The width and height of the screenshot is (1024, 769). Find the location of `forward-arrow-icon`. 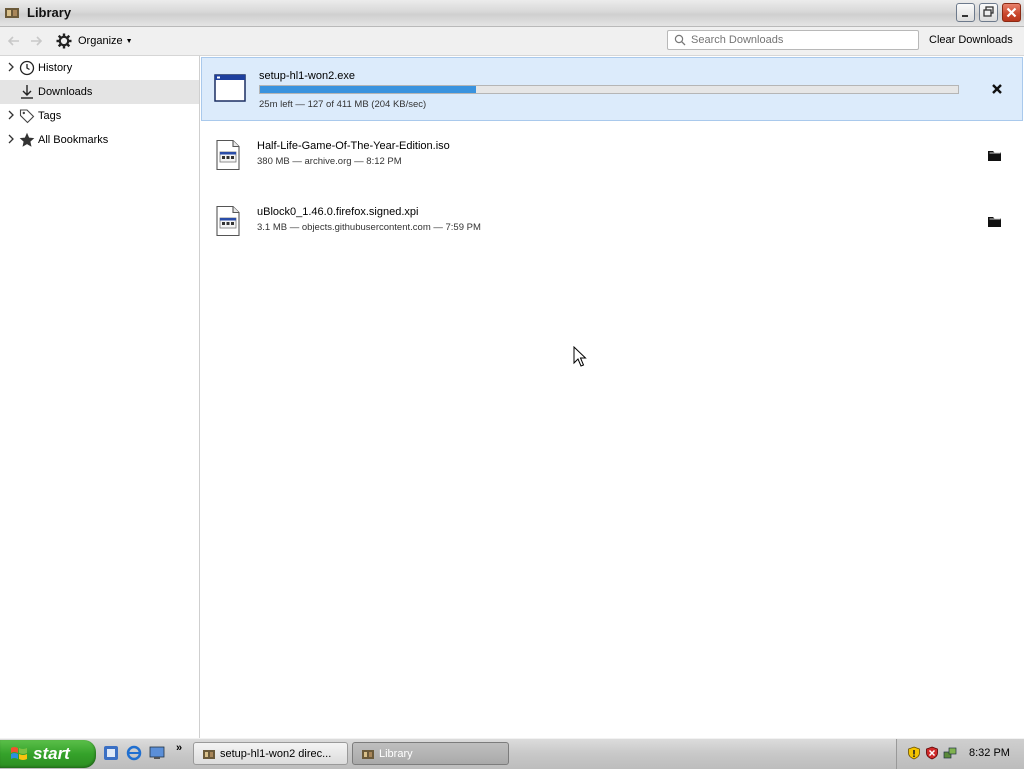

forward-arrow-icon is located at coordinates (36, 41).